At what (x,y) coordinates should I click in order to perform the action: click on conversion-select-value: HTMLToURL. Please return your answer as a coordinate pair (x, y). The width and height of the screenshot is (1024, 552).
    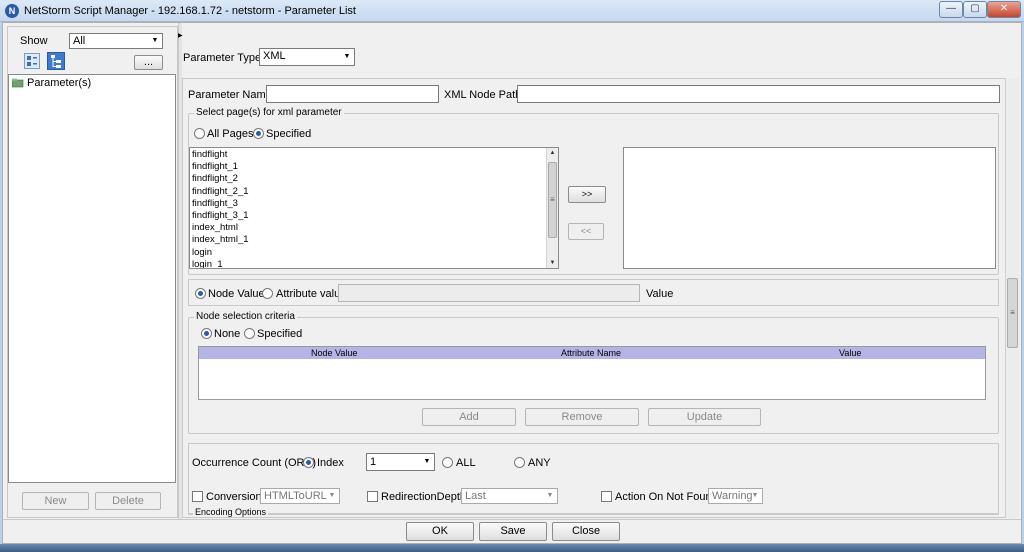
    Looking at the image, I should click on (295, 496).